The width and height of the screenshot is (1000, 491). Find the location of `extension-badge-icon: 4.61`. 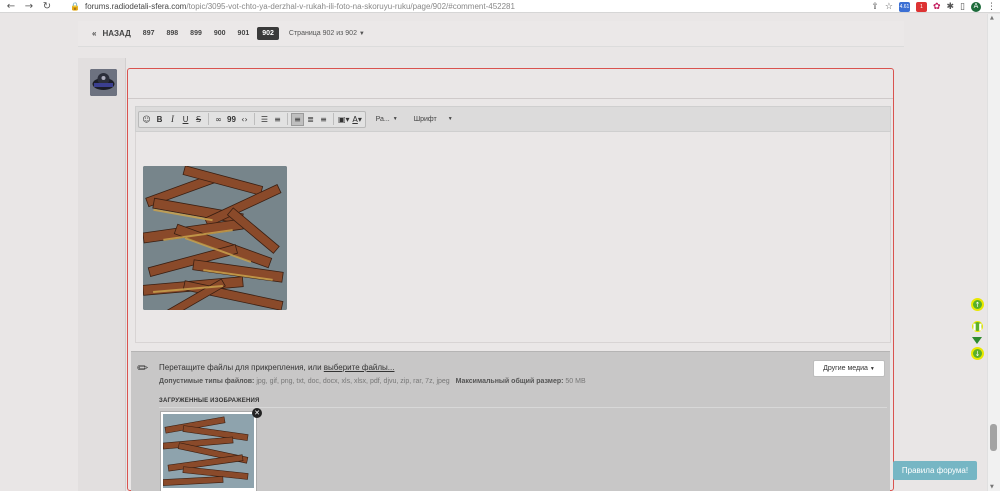

extension-badge-icon: 4.61 is located at coordinates (904, 6).